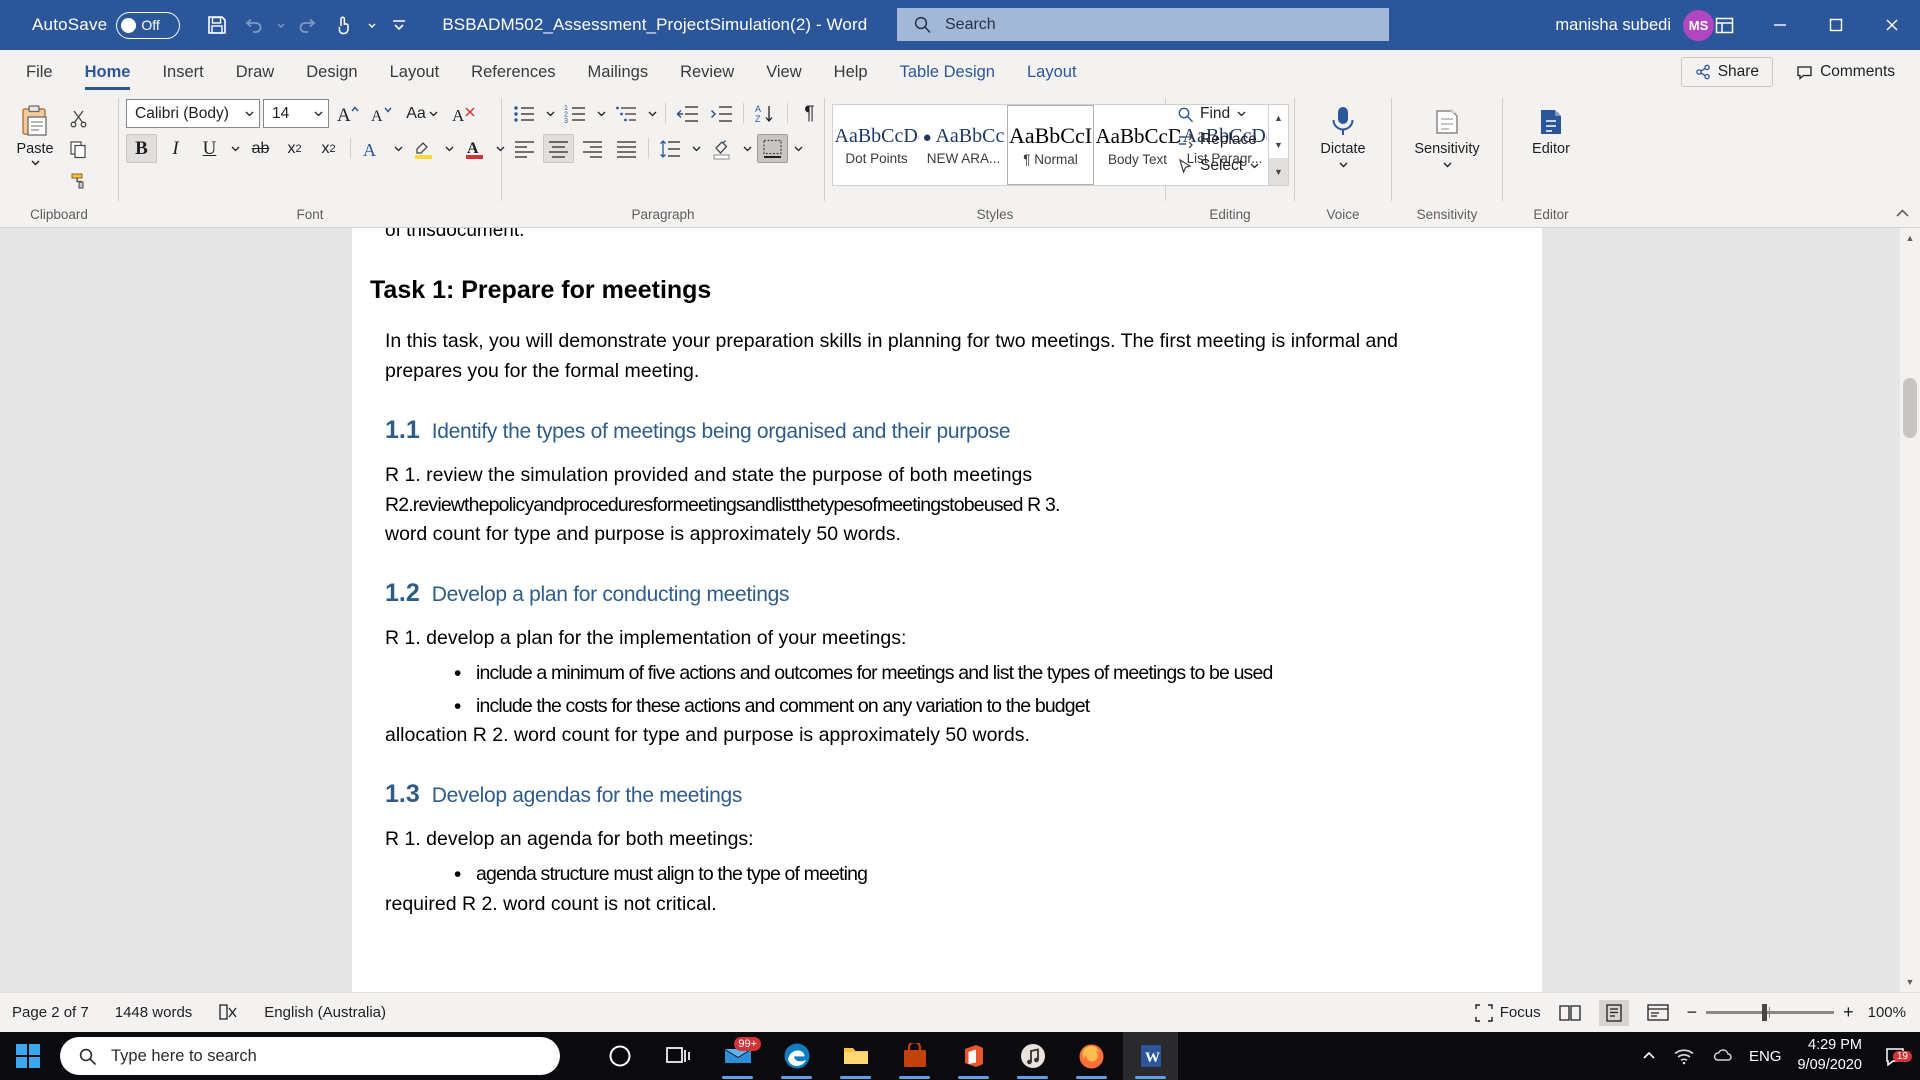 Image resolution: width=1920 pixels, height=1080 pixels. Describe the element at coordinates (618, 72) in the screenshot. I see `tab-mailings: Mailings` at that location.